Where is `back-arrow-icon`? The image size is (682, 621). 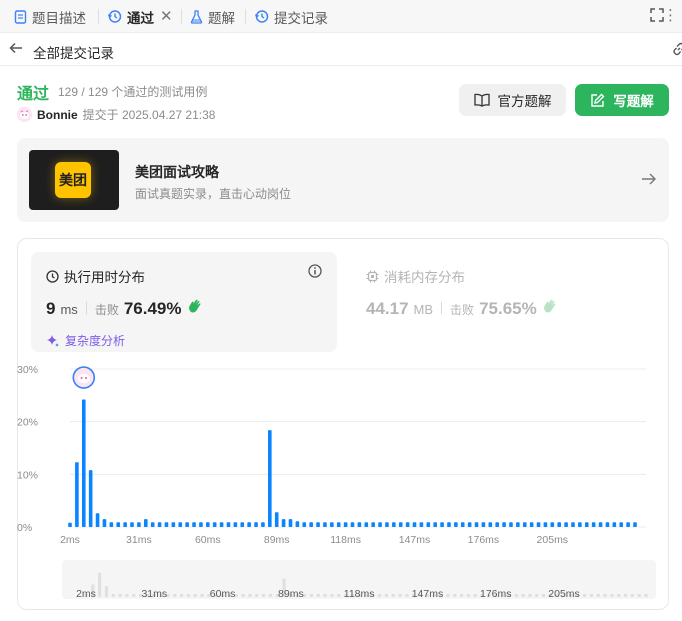 back-arrow-icon is located at coordinates (16, 49).